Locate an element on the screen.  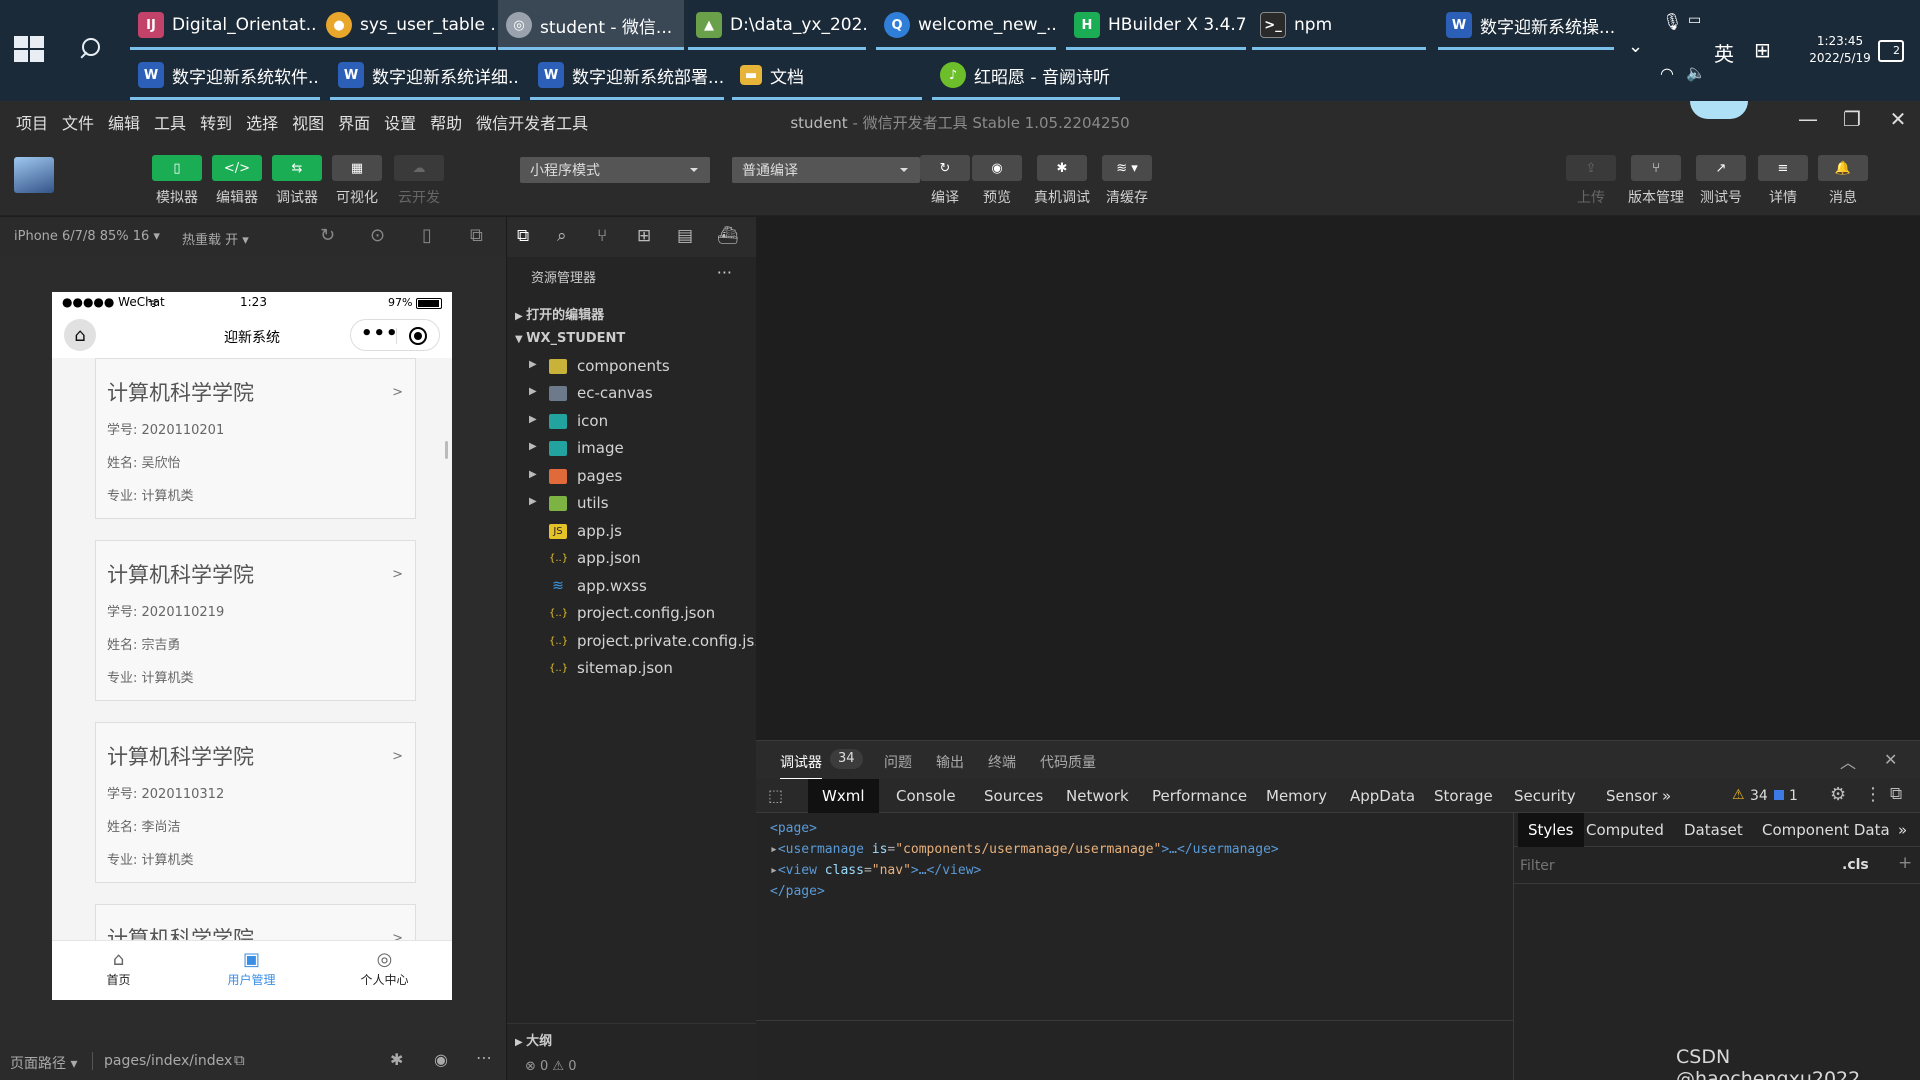
chevron-up-icon: ︿ is located at coordinates (1848, 761).